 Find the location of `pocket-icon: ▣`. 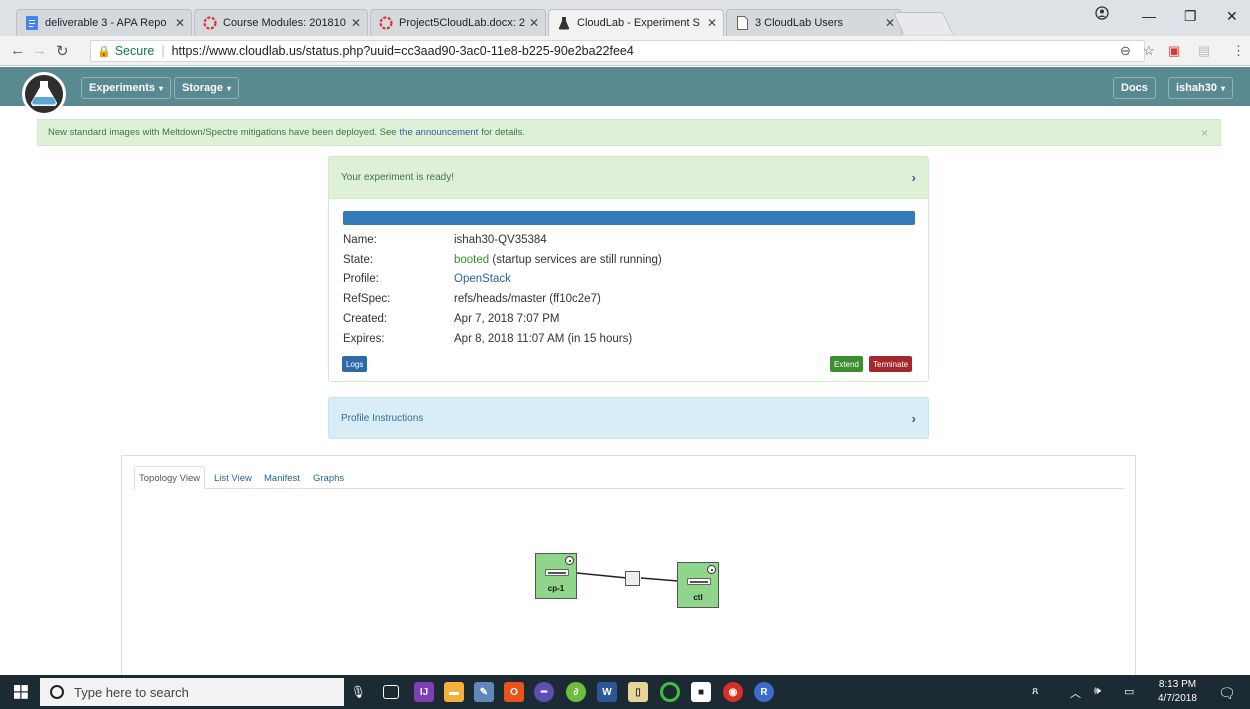

pocket-icon: ▣ is located at coordinates (1174, 51).